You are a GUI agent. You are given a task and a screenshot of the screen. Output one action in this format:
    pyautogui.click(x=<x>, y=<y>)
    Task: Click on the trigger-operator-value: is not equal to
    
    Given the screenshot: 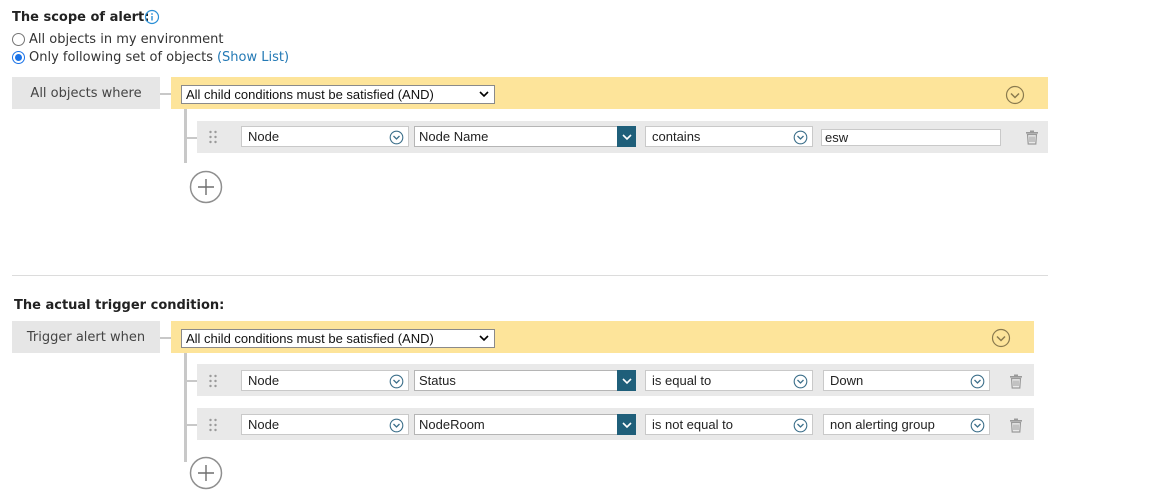 What is the action you would take?
    pyautogui.click(x=692, y=424)
    